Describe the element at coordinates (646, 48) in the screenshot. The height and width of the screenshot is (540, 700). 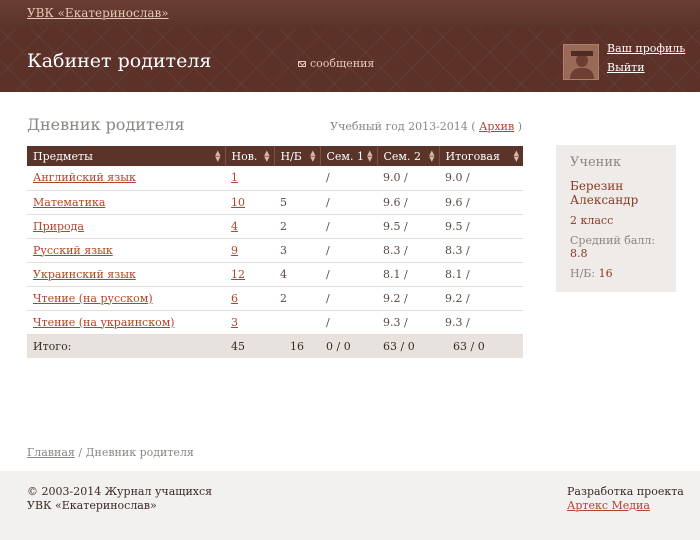
I see `profile-link: Ваш профиль` at that location.